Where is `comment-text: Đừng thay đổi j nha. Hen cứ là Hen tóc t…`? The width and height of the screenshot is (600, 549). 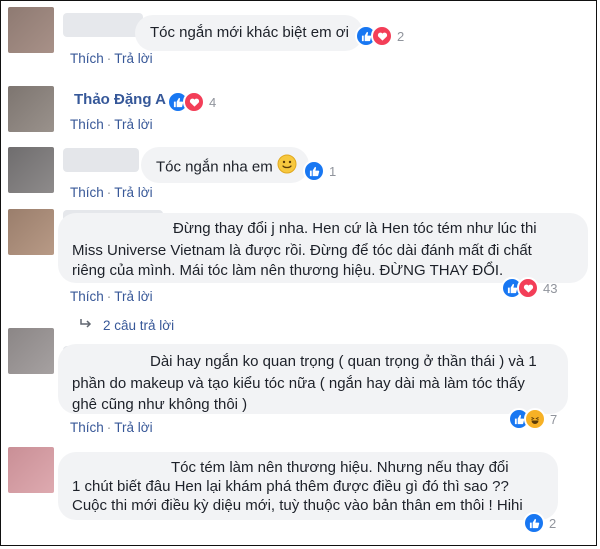 comment-text: Đừng thay đổi j nha. Hen cứ là Hen tóc t… is located at coordinates (355, 228).